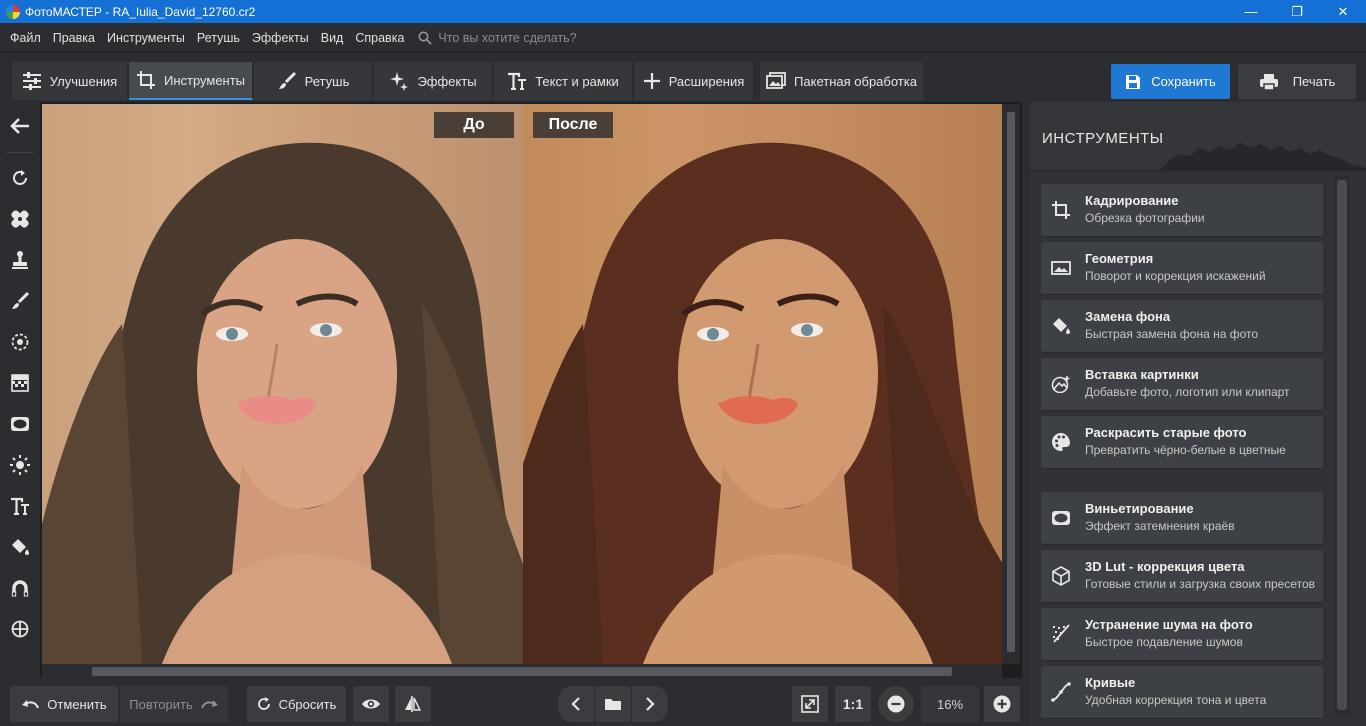 The height and width of the screenshot is (726, 1366). What do you see at coordinates (507, 37) in the screenshot?
I see `search-placeholder: Что вы хотите сделать?` at bounding box center [507, 37].